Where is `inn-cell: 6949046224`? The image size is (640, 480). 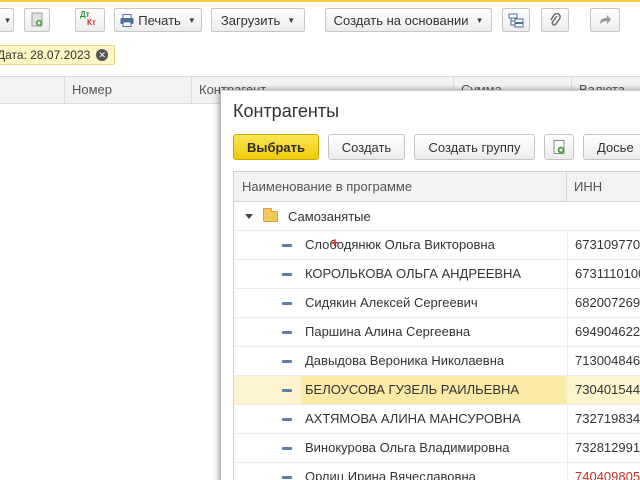
inn-cell: 6949046224 is located at coordinates (603, 332).